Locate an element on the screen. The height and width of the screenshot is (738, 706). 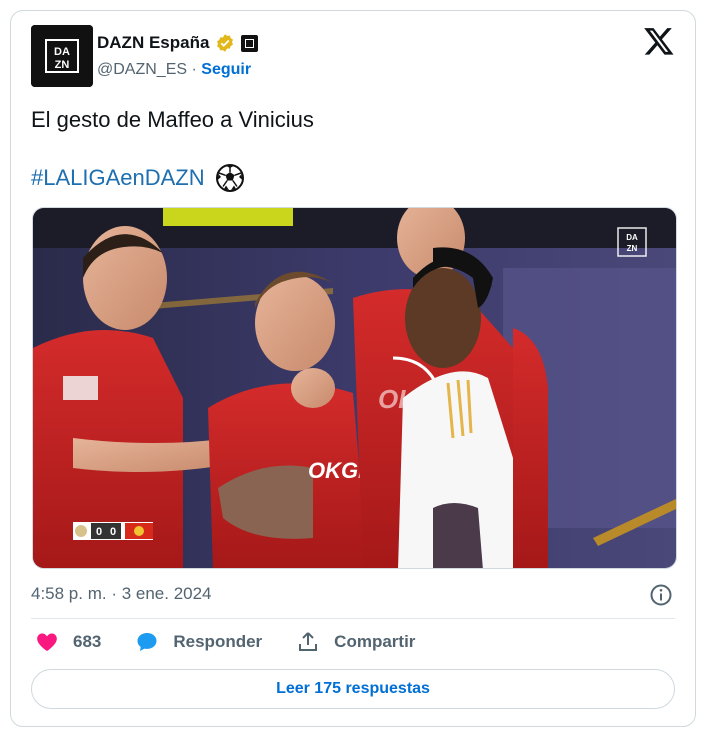
svg-text: DA is located at coordinates (62, 52).